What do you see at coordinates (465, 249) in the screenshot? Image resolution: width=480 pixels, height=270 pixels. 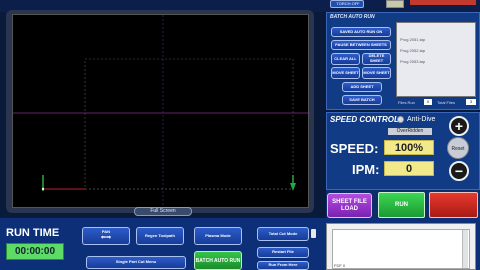 I see `status-log-scrollbar` at bounding box center [465, 249].